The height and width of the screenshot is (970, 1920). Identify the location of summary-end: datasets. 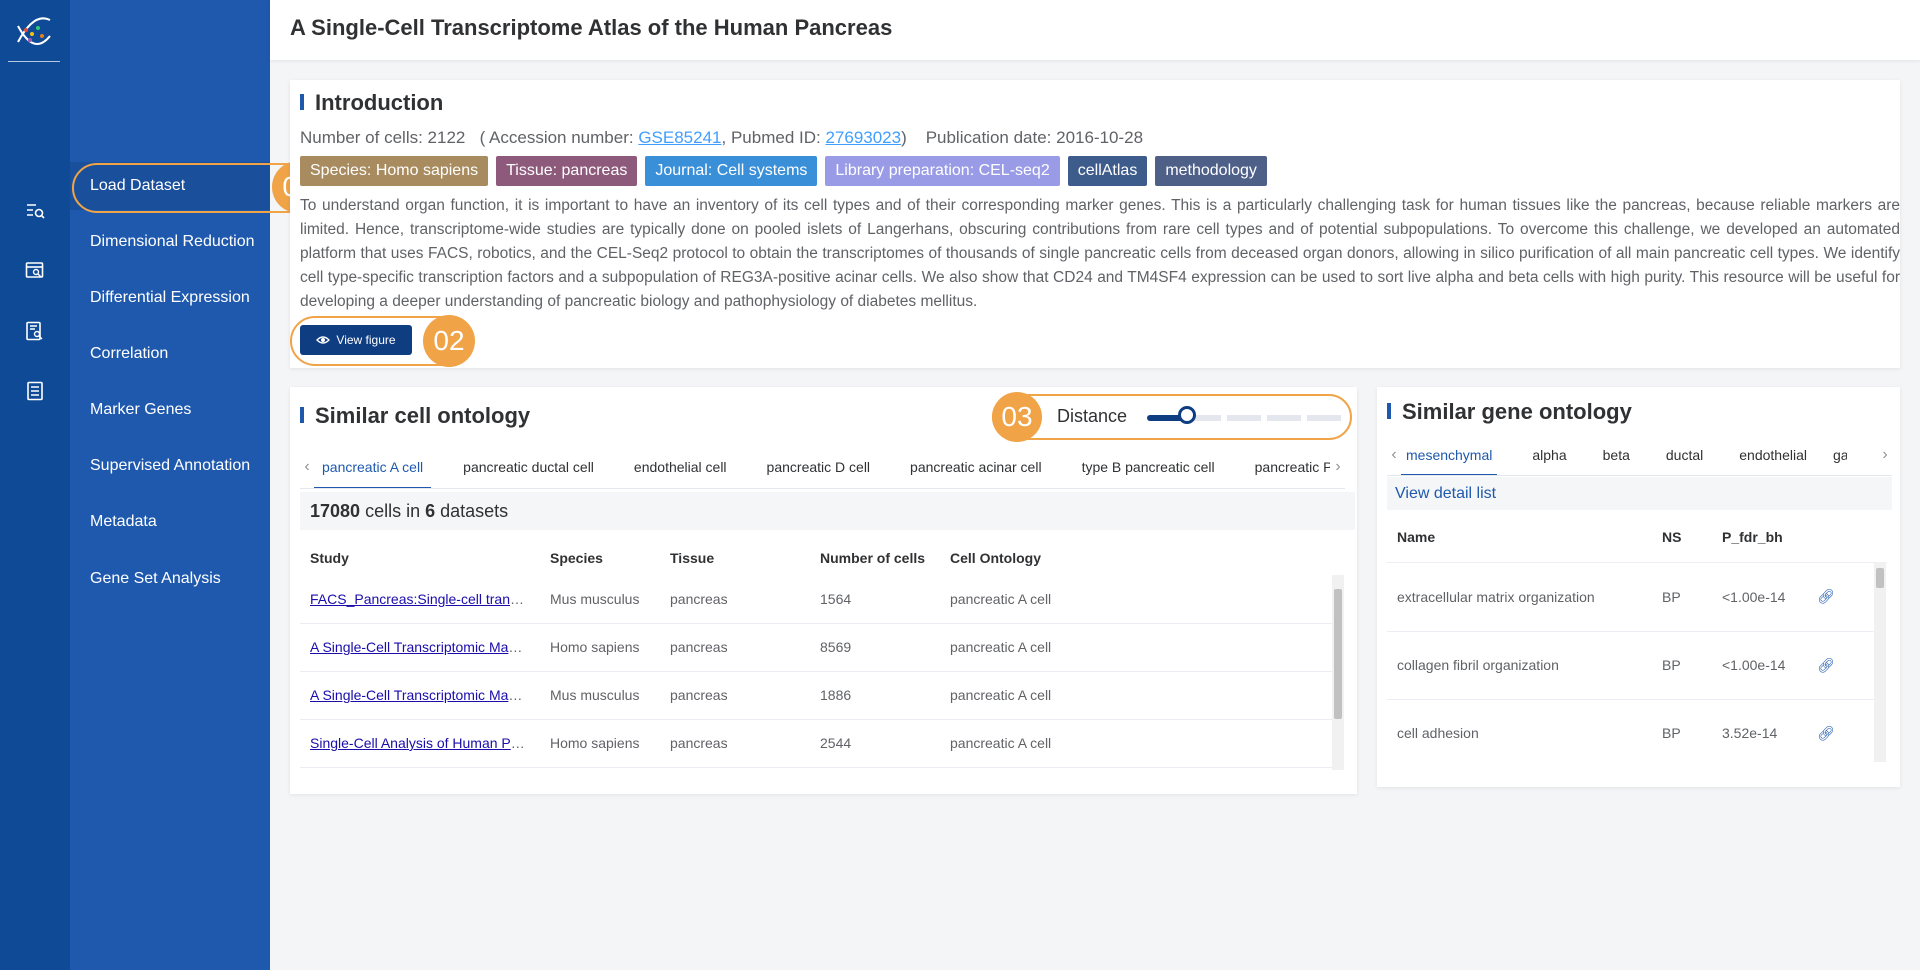
(472, 511).